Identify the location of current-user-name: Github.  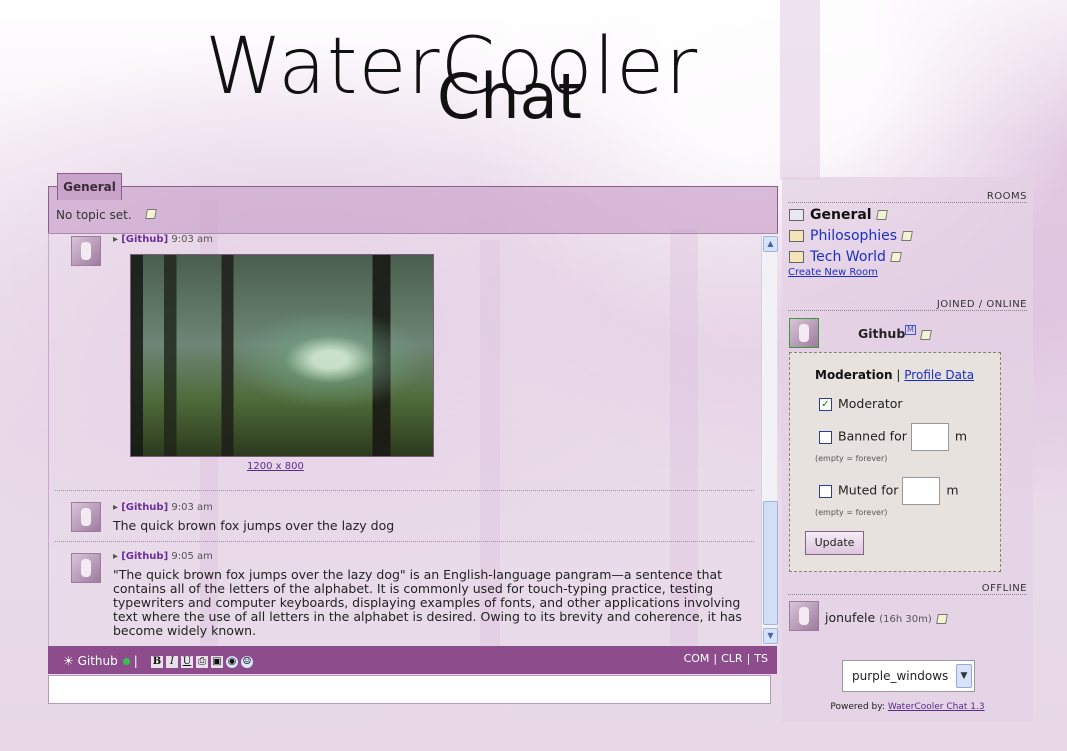
(97, 661).